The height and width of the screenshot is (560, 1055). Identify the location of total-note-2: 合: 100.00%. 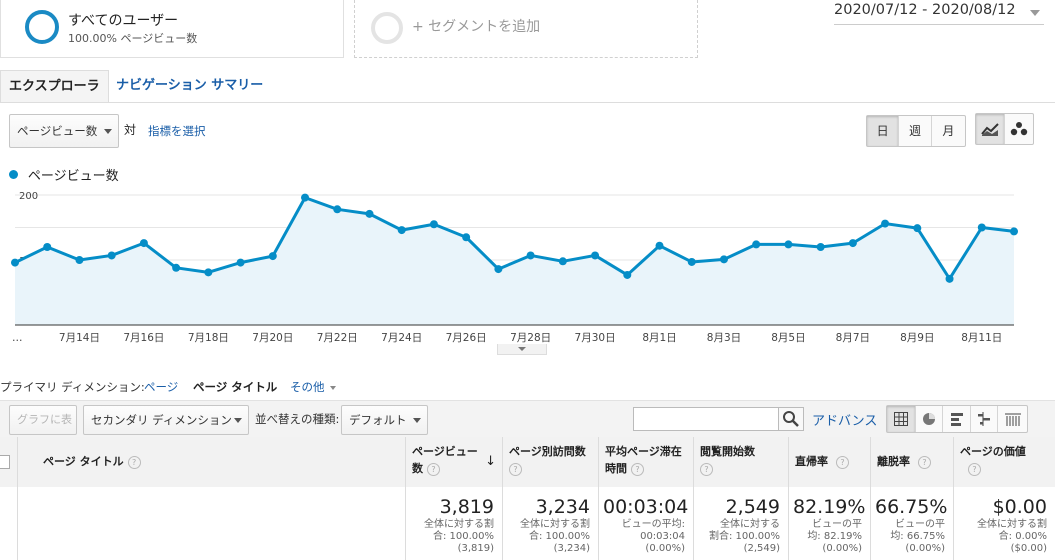
(463, 536).